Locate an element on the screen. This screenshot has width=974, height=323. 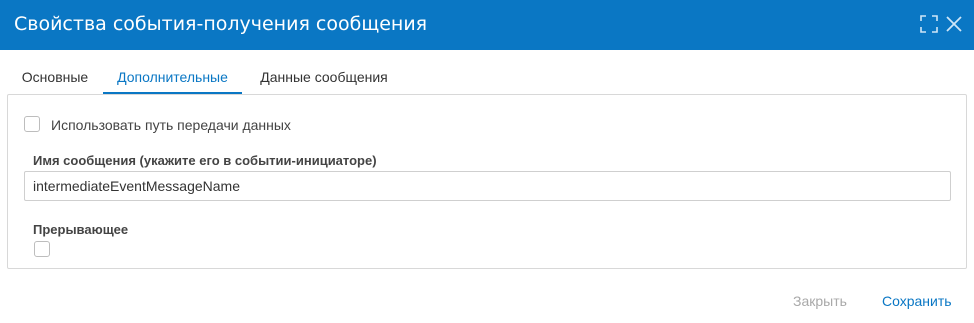
tab-message-data: Данные сообщения is located at coordinates (324, 78).